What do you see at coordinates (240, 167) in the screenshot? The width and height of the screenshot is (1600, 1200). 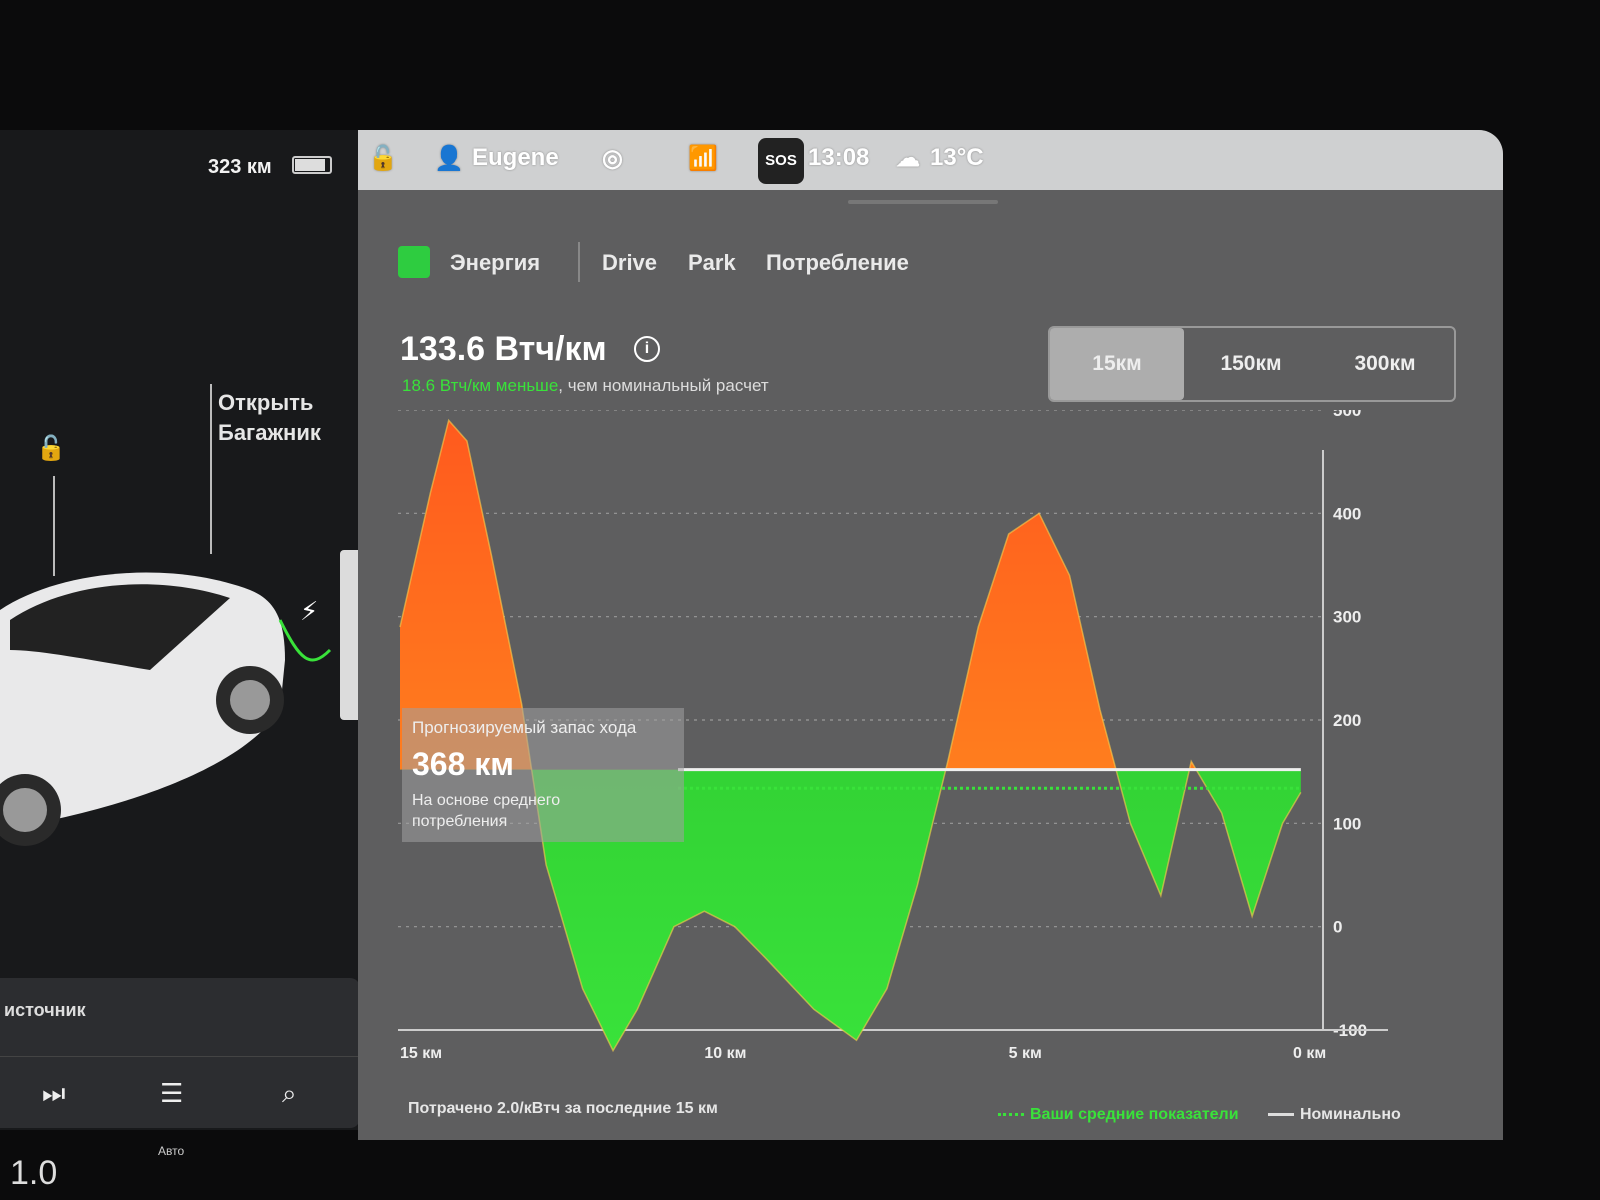 I see `range-readout: 323 км` at bounding box center [240, 167].